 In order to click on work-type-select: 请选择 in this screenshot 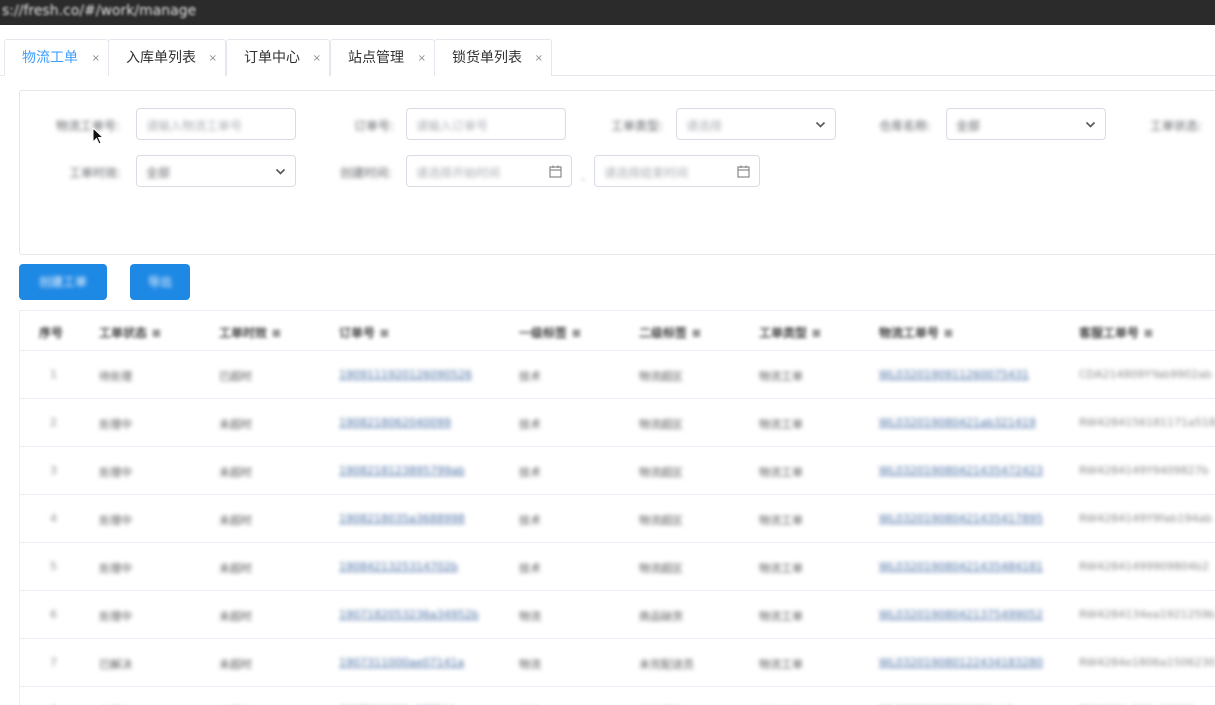, I will do `click(756, 124)`.